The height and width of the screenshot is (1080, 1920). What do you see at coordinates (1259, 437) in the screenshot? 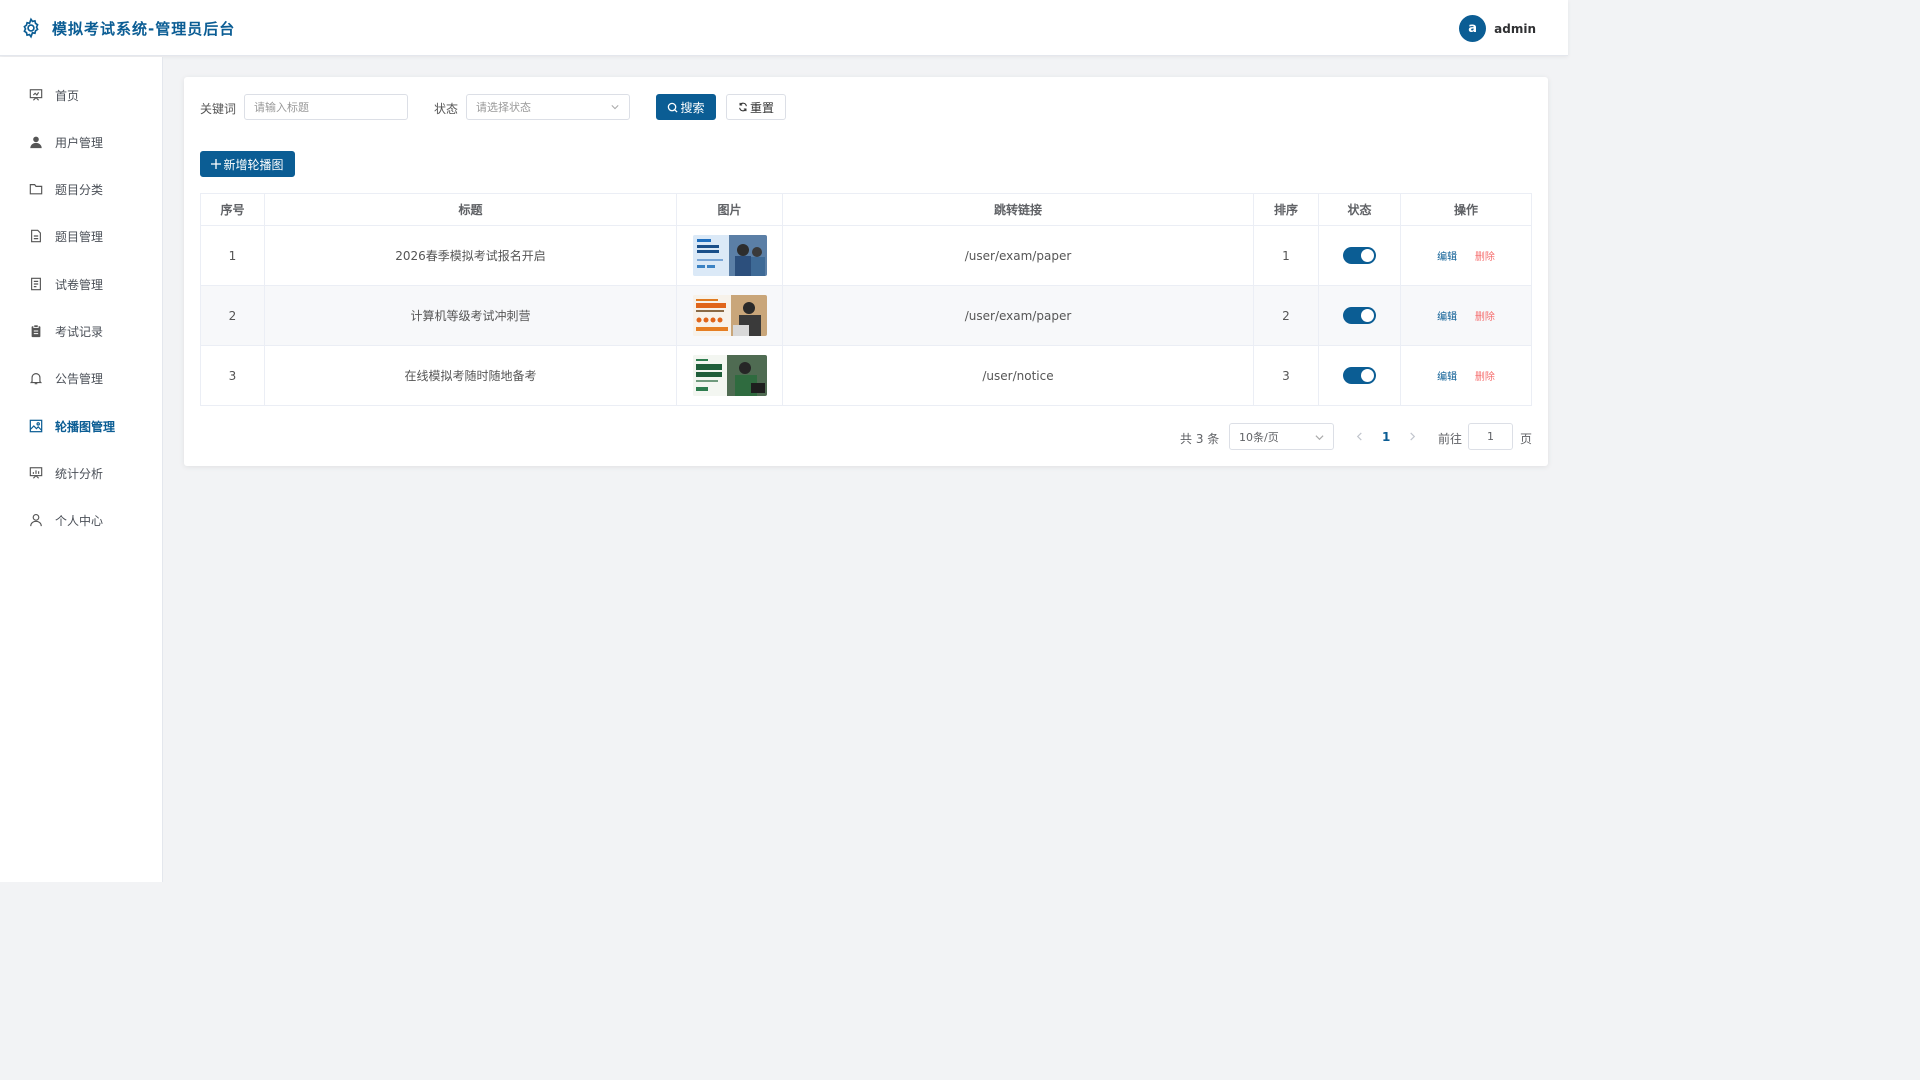
I see `page-size-value: 10条/页` at bounding box center [1259, 437].